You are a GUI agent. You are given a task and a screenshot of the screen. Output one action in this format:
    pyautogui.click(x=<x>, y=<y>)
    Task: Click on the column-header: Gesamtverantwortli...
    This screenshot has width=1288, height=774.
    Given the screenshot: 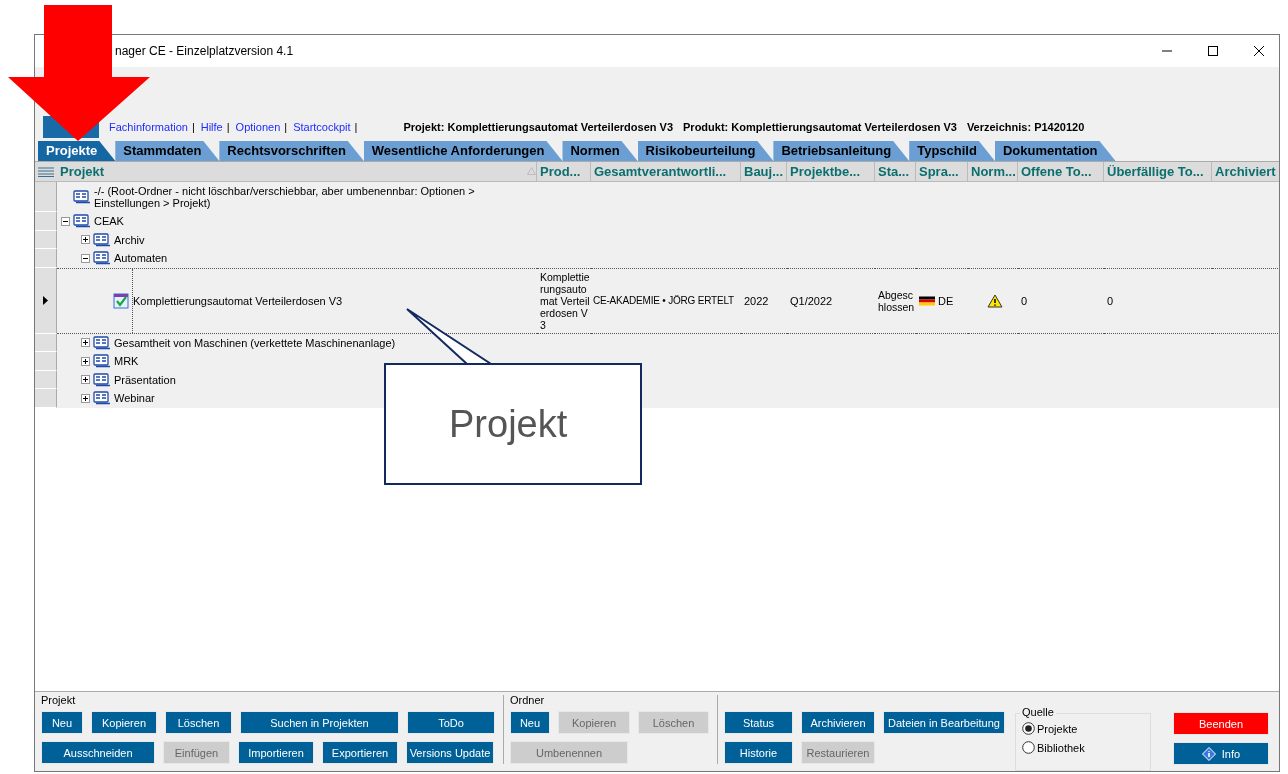 What is the action you would take?
    pyautogui.click(x=666, y=171)
    